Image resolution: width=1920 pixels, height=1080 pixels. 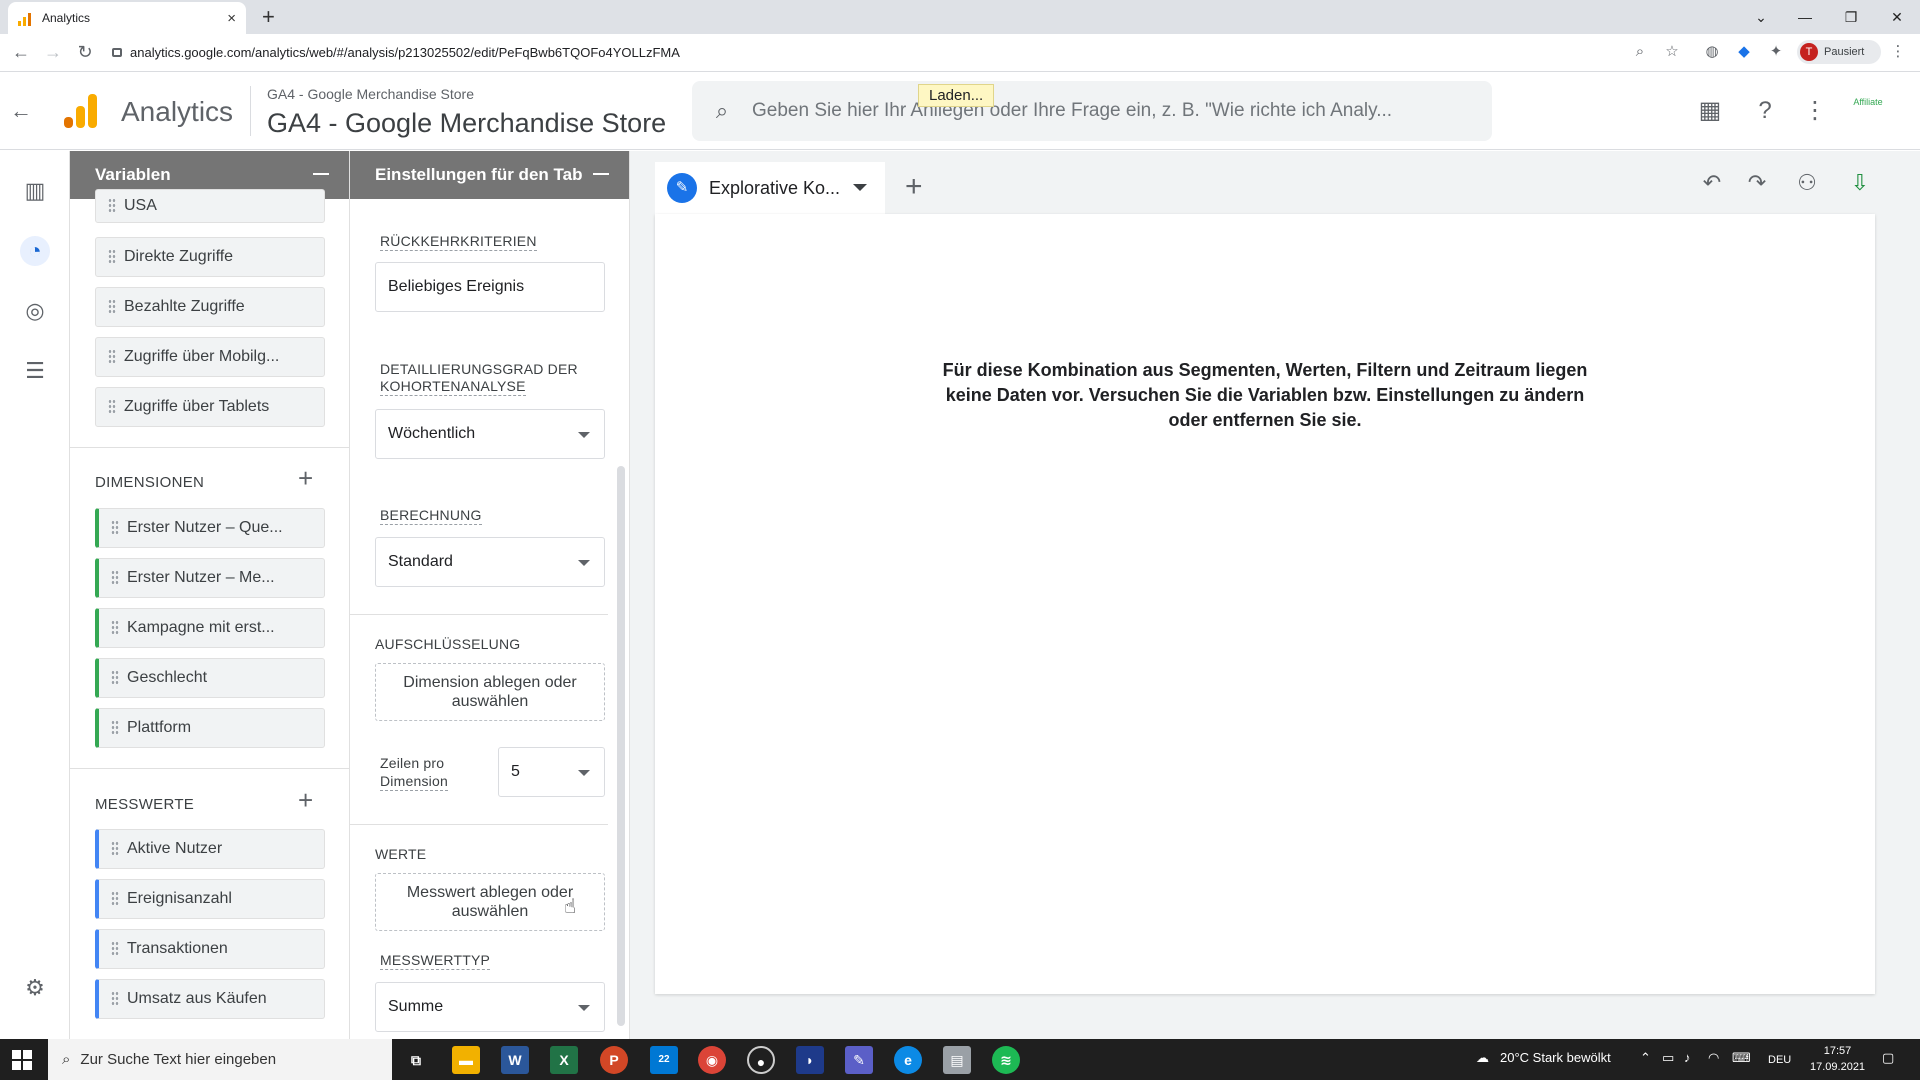 What do you see at coordinates (490, 692) in the screenshot?
I see `breakdown-drop-zone: Dimension ablegen oder auswählen` at bounding box center [490, 692].